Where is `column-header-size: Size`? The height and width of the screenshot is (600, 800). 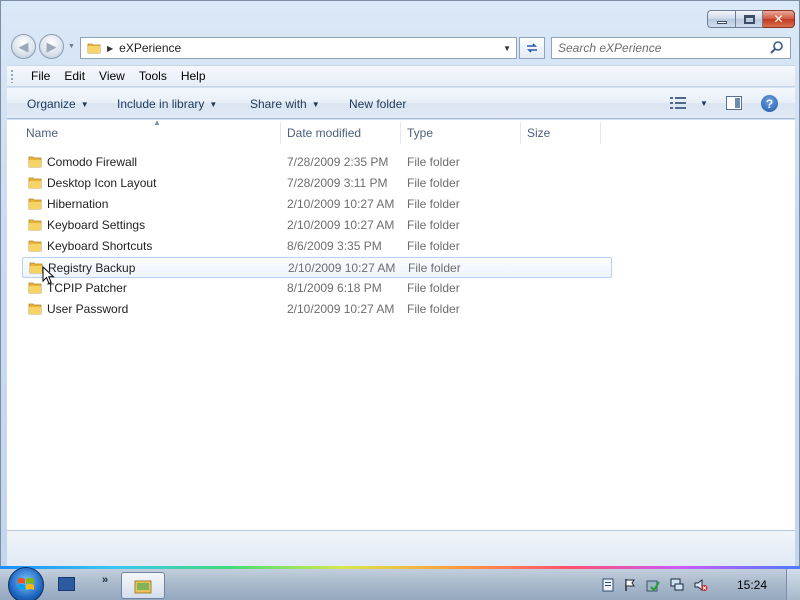 column-header-size: Size is located at coordinates (561, 133).